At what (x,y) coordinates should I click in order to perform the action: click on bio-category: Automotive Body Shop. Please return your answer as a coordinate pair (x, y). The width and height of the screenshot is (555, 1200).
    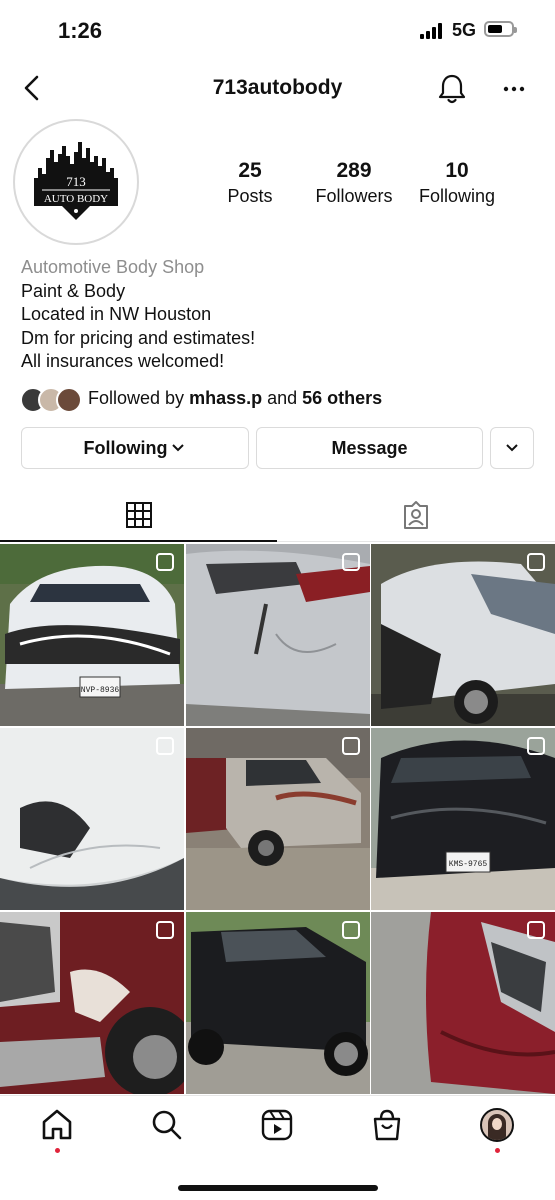
    Looking at the image, I should click on (113, 267).